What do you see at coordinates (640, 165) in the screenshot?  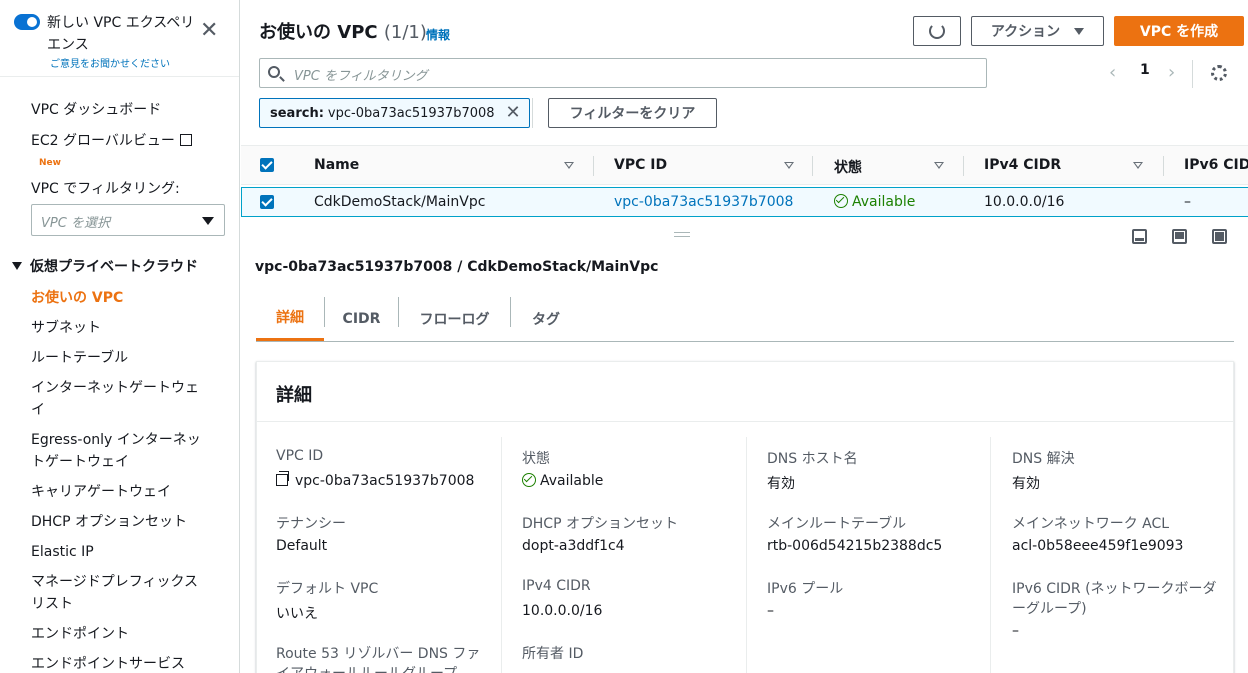 I see `column-header-vpc-id: VPC ID` at bounding box center [640, 165].